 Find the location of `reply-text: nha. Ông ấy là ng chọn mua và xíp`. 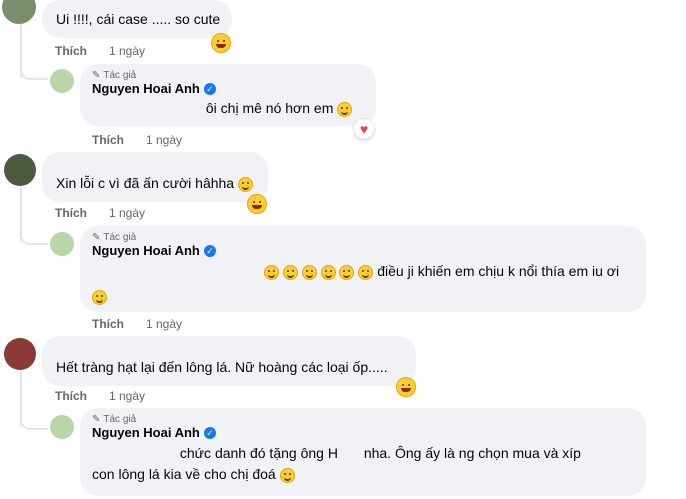

reply-text: nha. Ông ấy là ng chọn mua và xíp is located at coordinates (472, 453).